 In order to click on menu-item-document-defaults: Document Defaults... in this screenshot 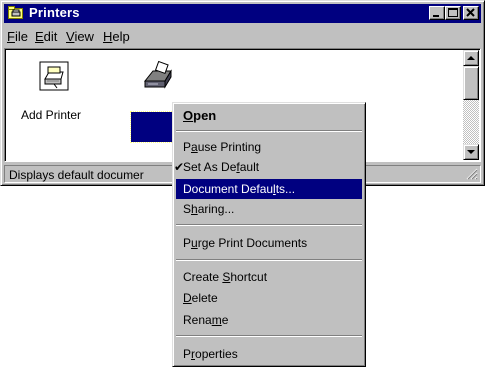, I will do `click(269, 189)`.